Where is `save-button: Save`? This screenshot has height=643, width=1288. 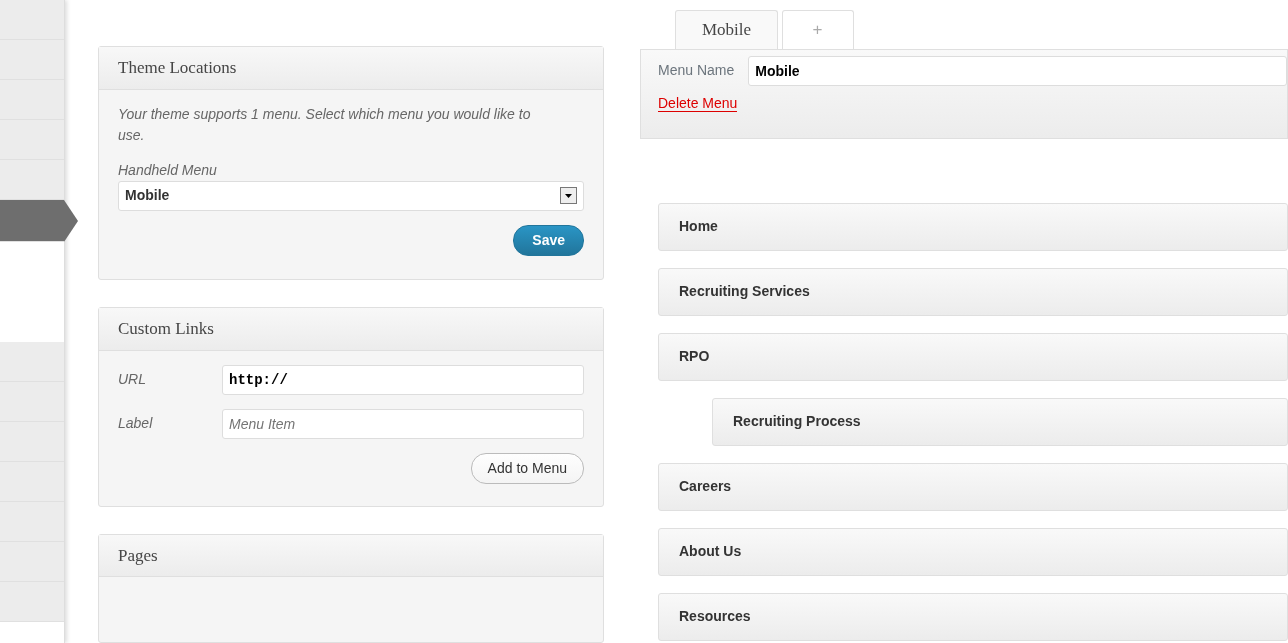 save-button: Save is located at coordinates (548, 240).